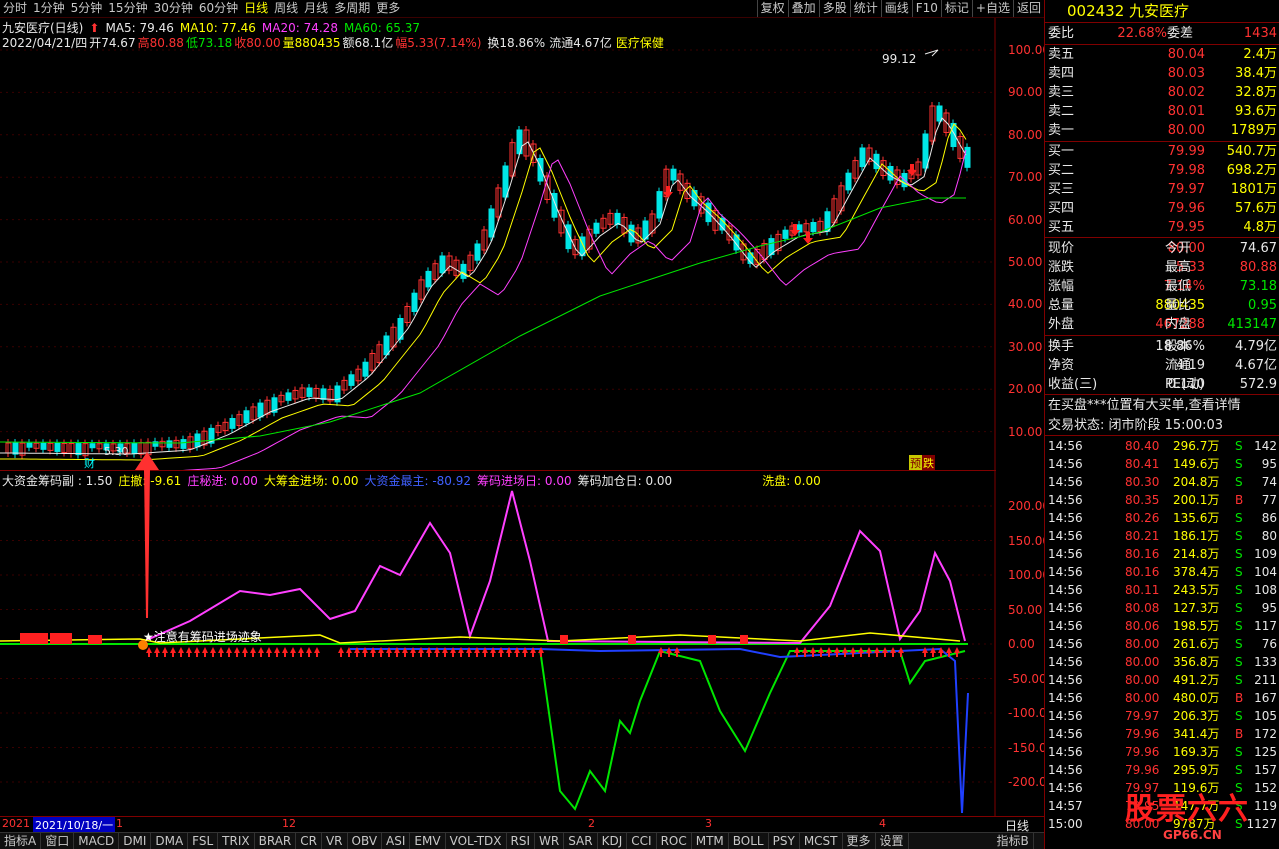 Image resolution: width=1279 pixels, height=849 pixels. I want to click on tick-row-15-side: S, so click(1239, 716).